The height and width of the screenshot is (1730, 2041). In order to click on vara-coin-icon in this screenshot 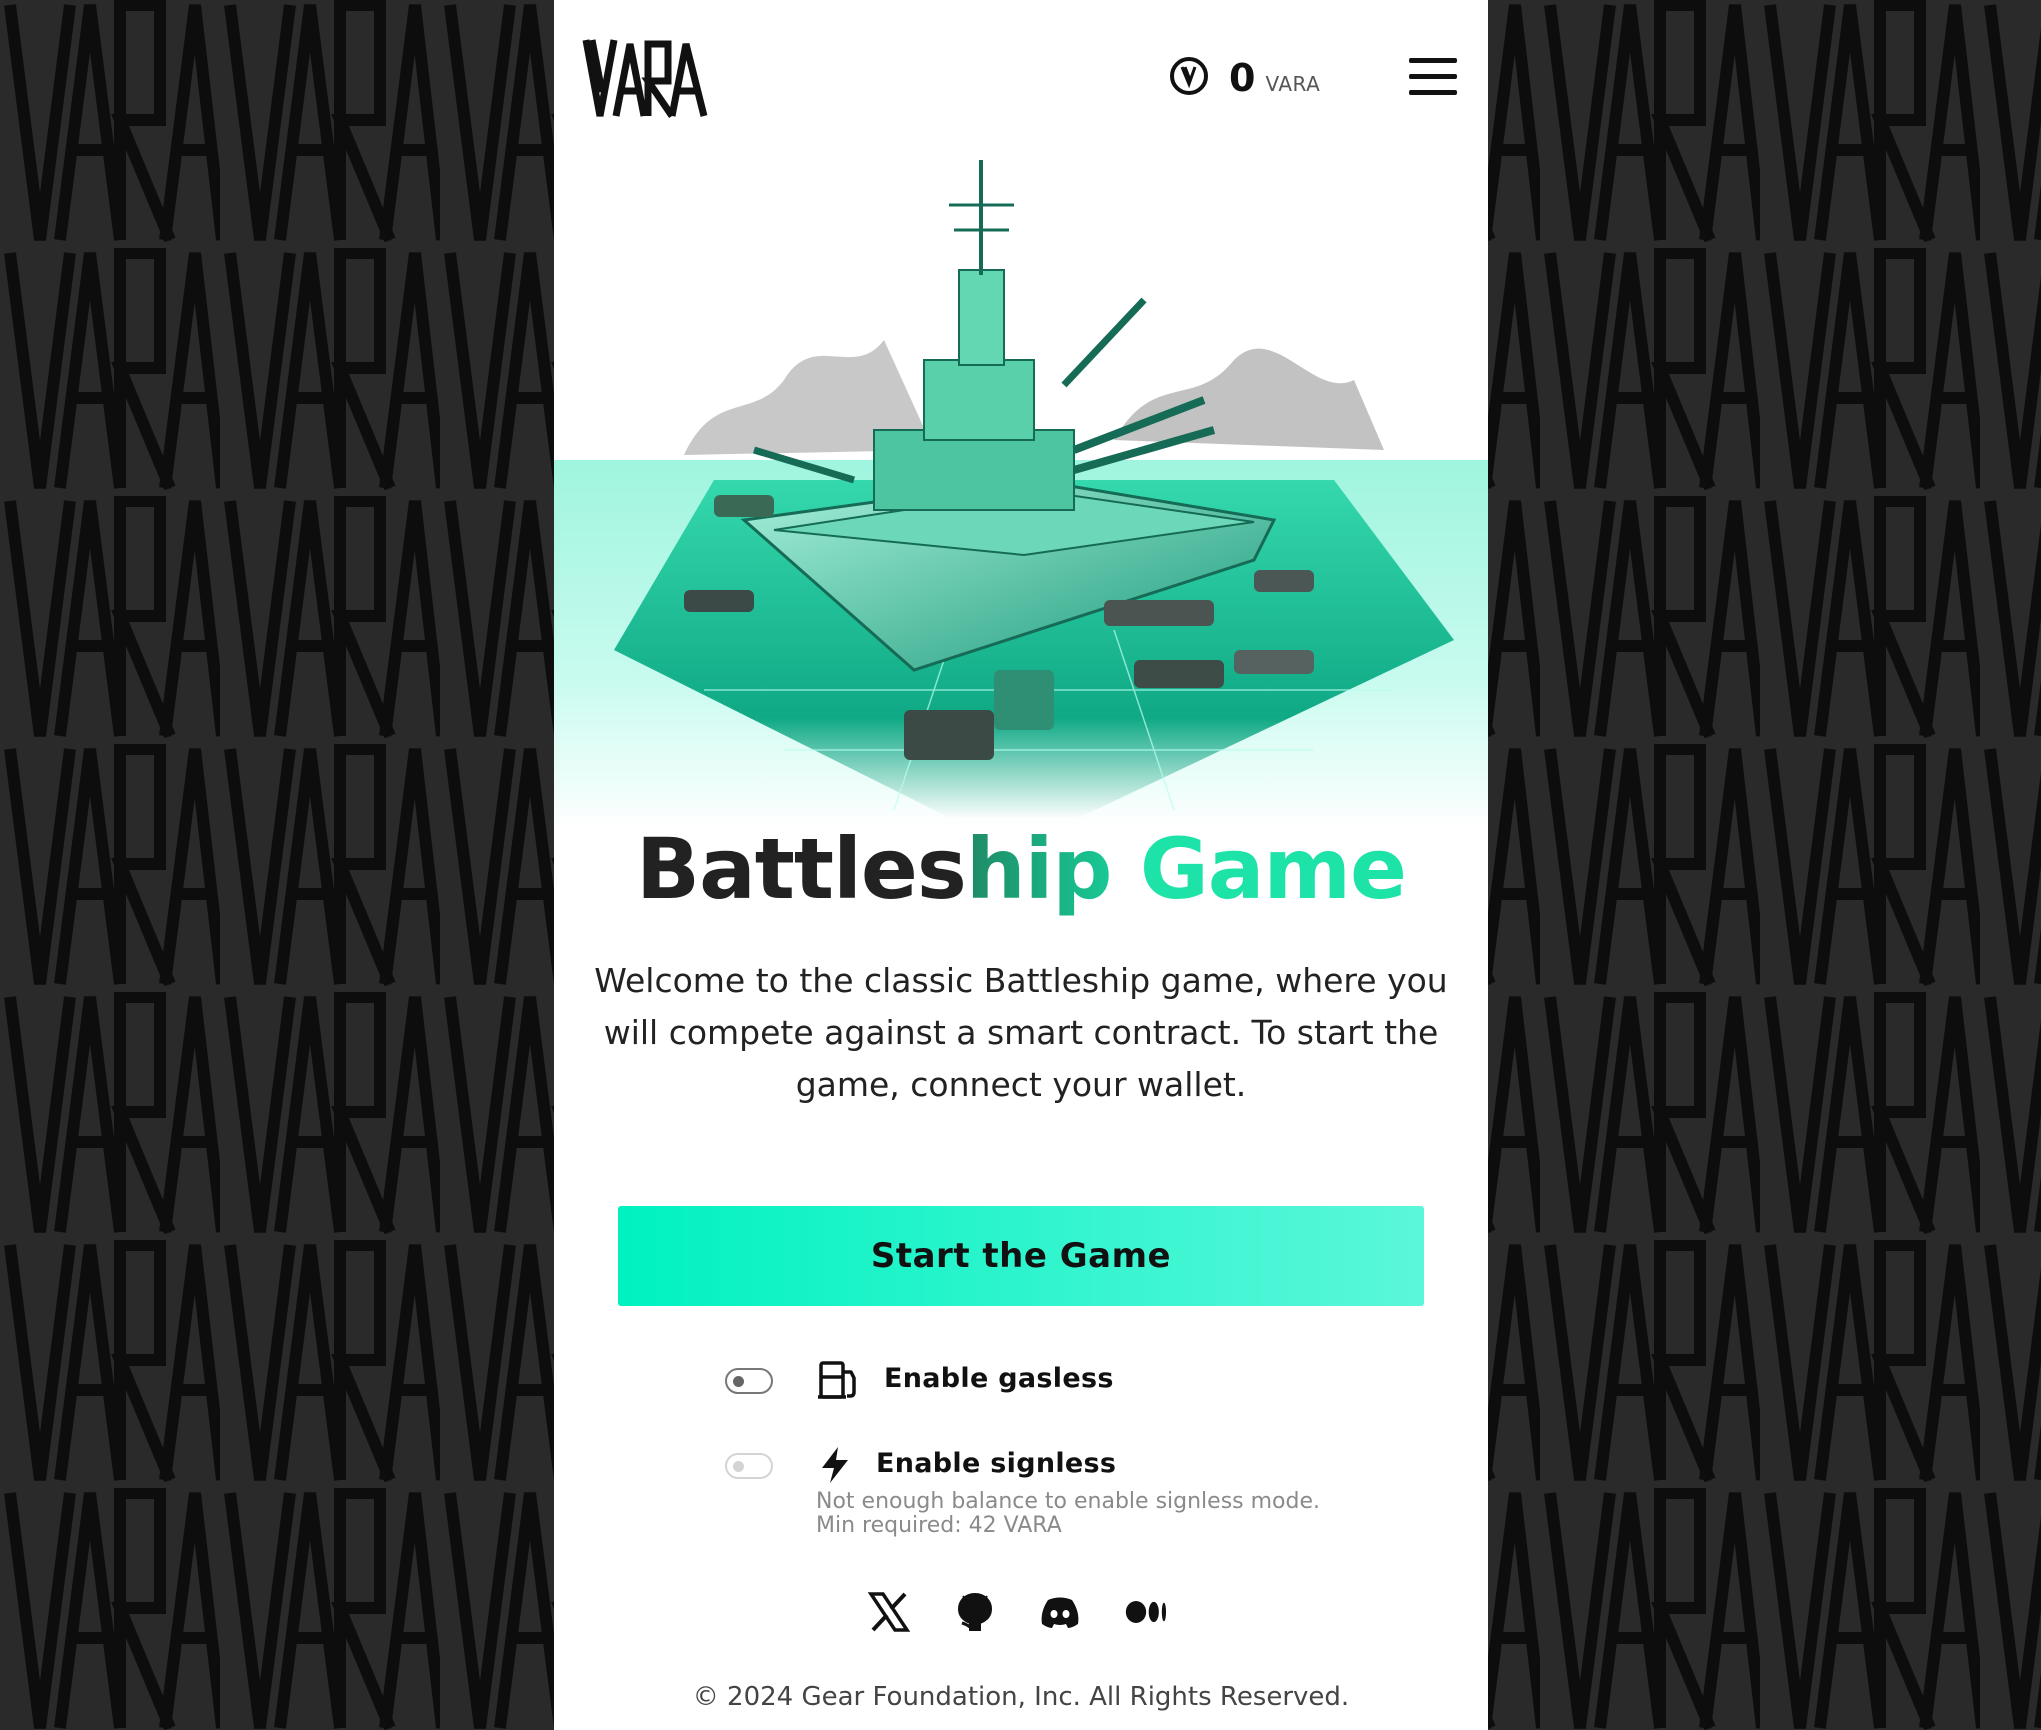, I will do `click(1189, 76)`.